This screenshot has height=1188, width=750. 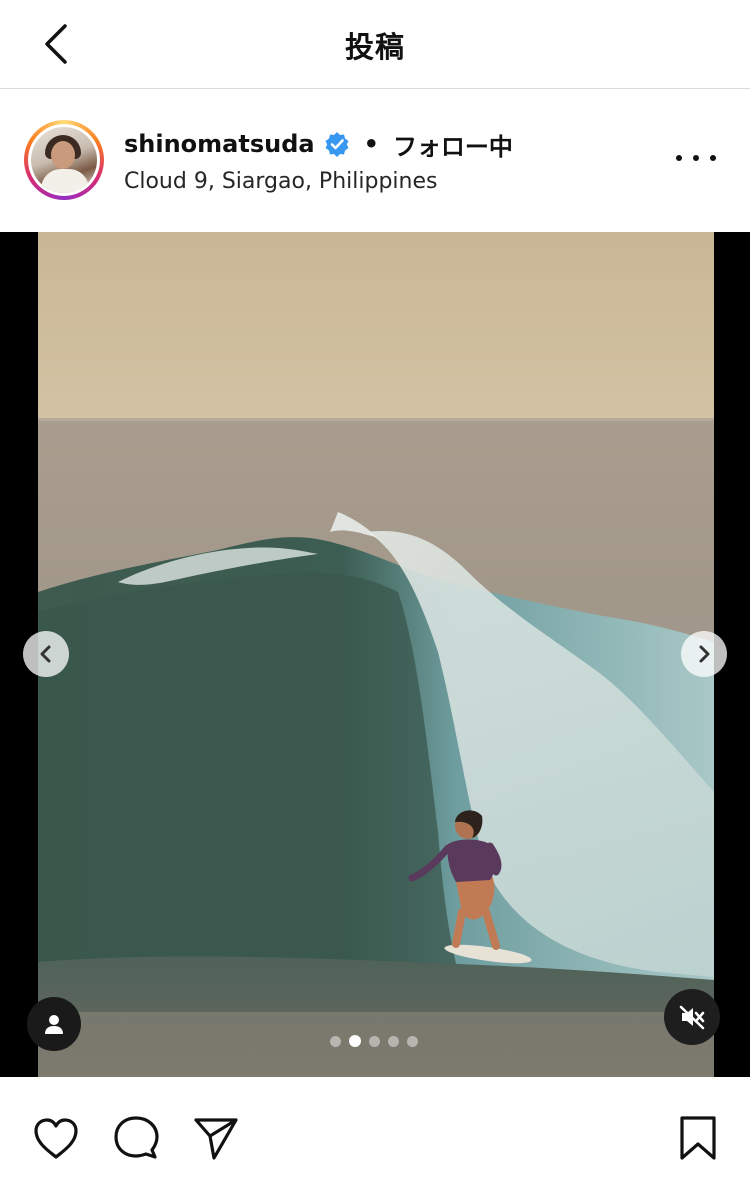 I want to click on next-slide-button, so click(x=704, y=654).